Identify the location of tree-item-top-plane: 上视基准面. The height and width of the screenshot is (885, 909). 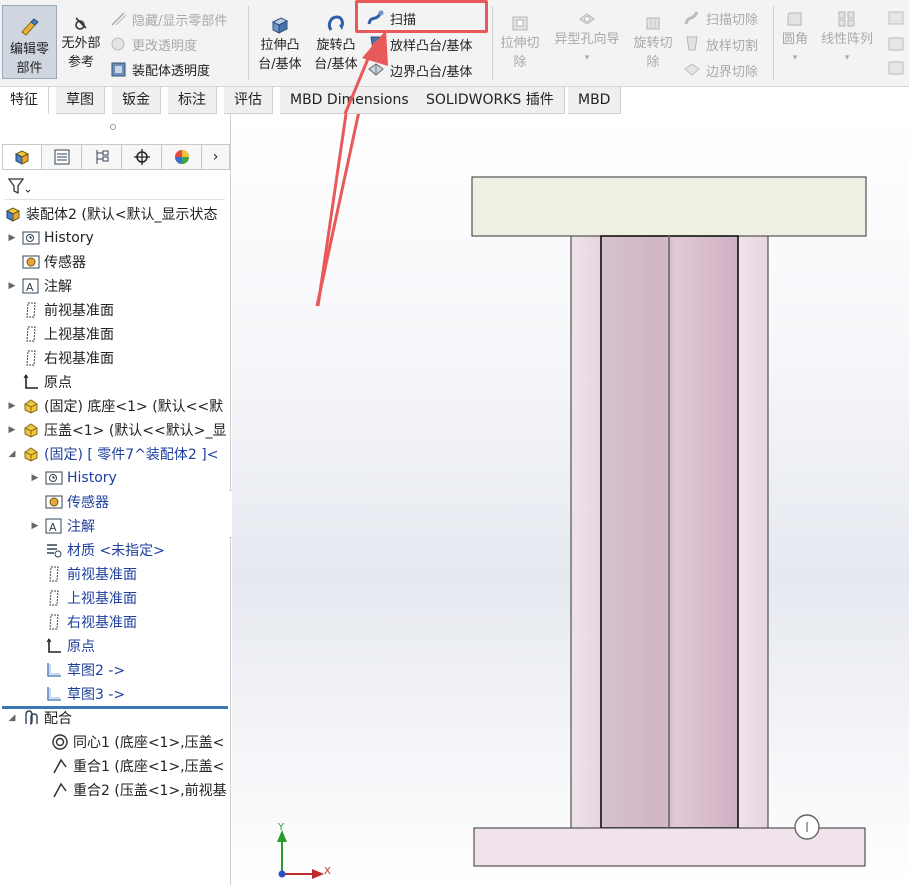
(66, 334).